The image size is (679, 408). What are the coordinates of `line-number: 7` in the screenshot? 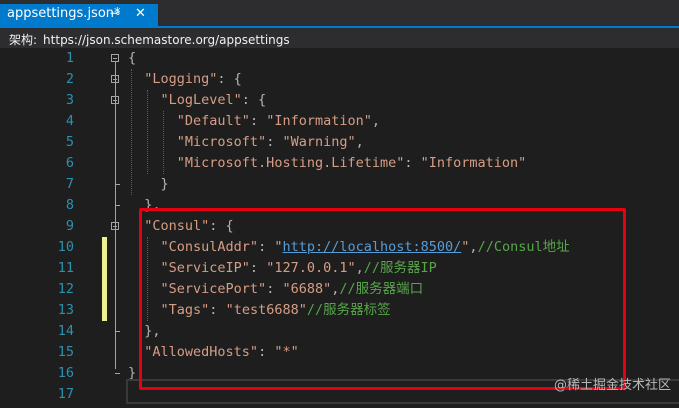 It's located at (69, 184).